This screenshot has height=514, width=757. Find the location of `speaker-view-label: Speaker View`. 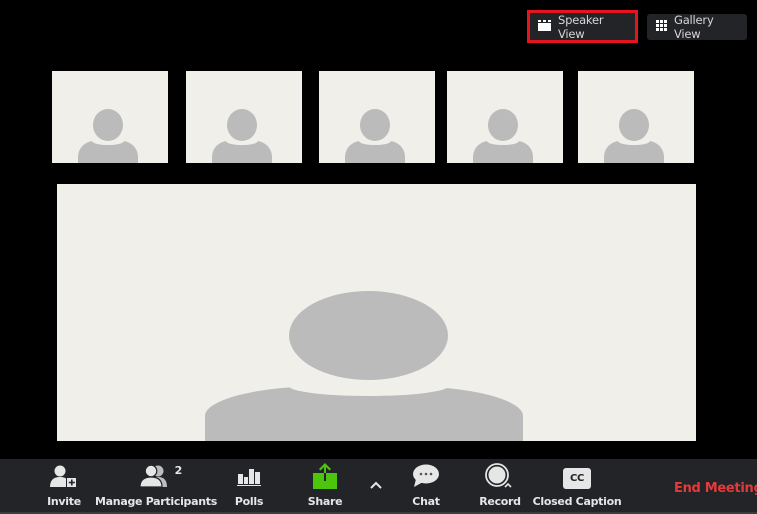

speaker-view-label: Speaker View is located at coordinates (581, 26).